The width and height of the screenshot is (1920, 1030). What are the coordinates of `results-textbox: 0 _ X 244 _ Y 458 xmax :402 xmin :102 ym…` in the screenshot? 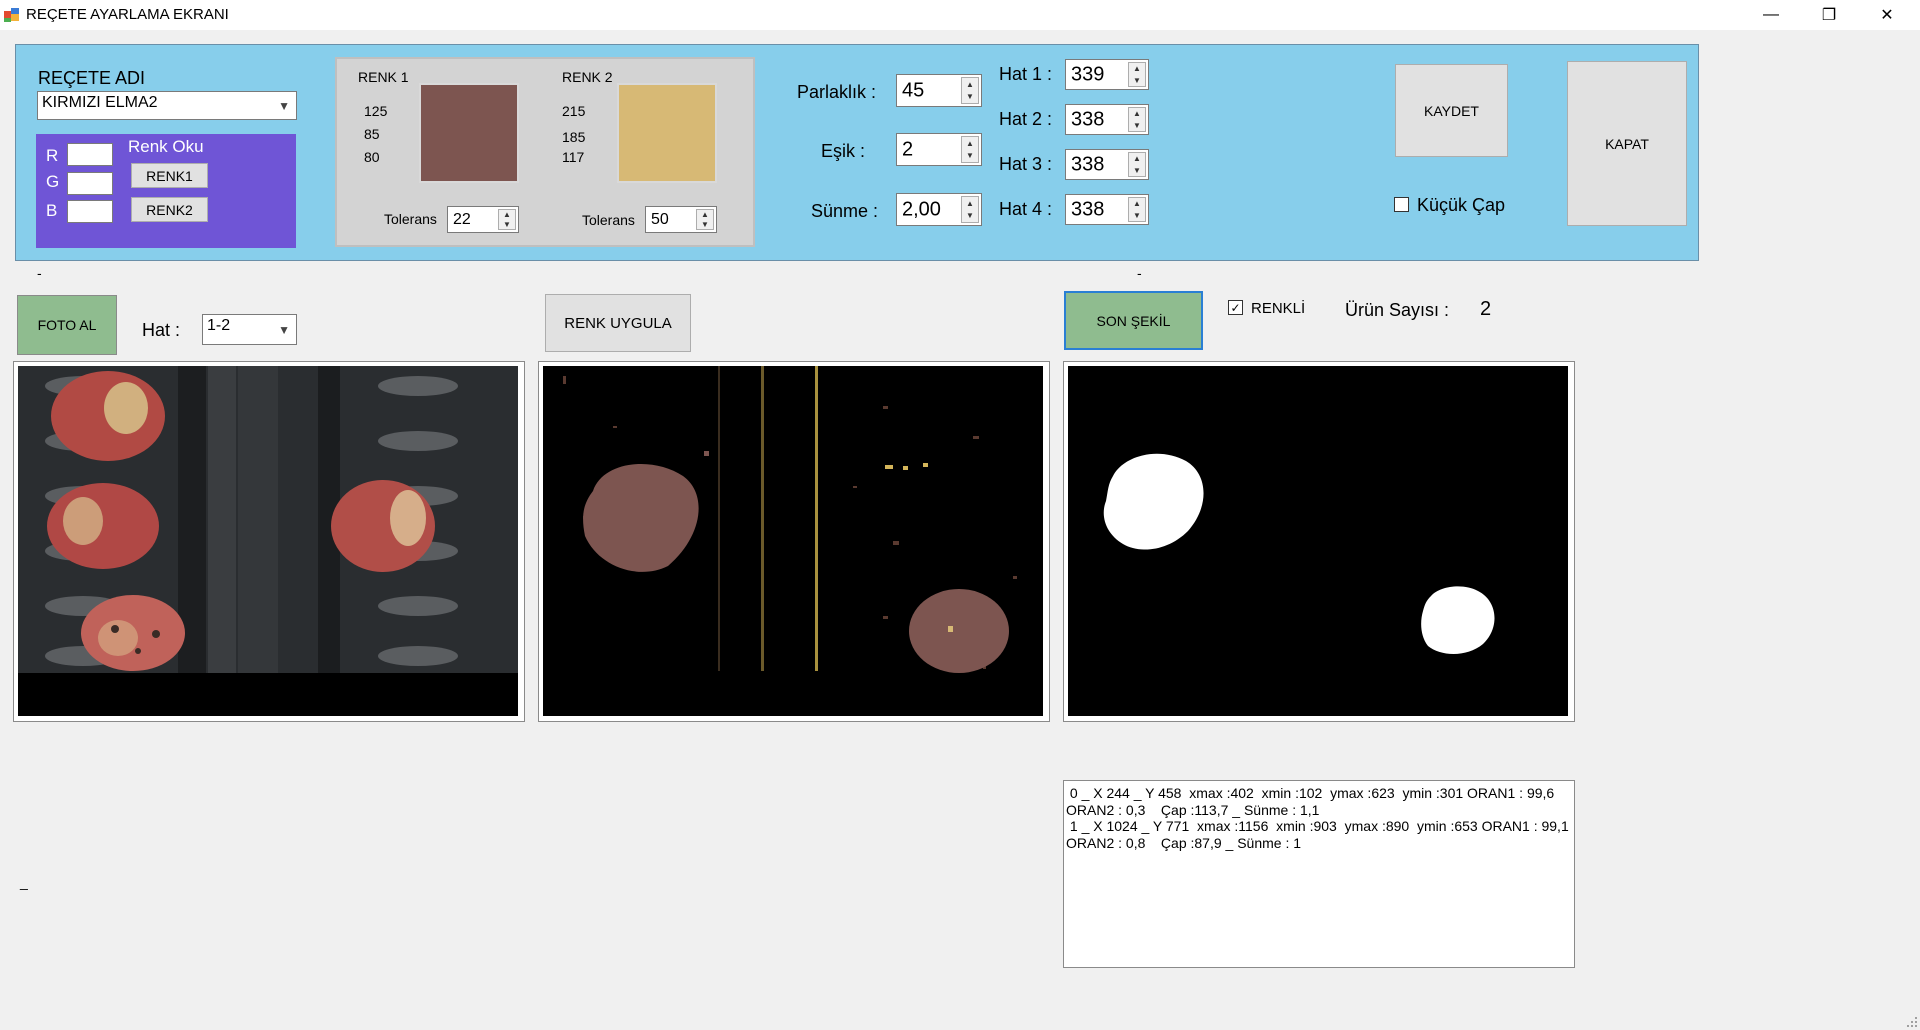 It's located at (1319, 874).